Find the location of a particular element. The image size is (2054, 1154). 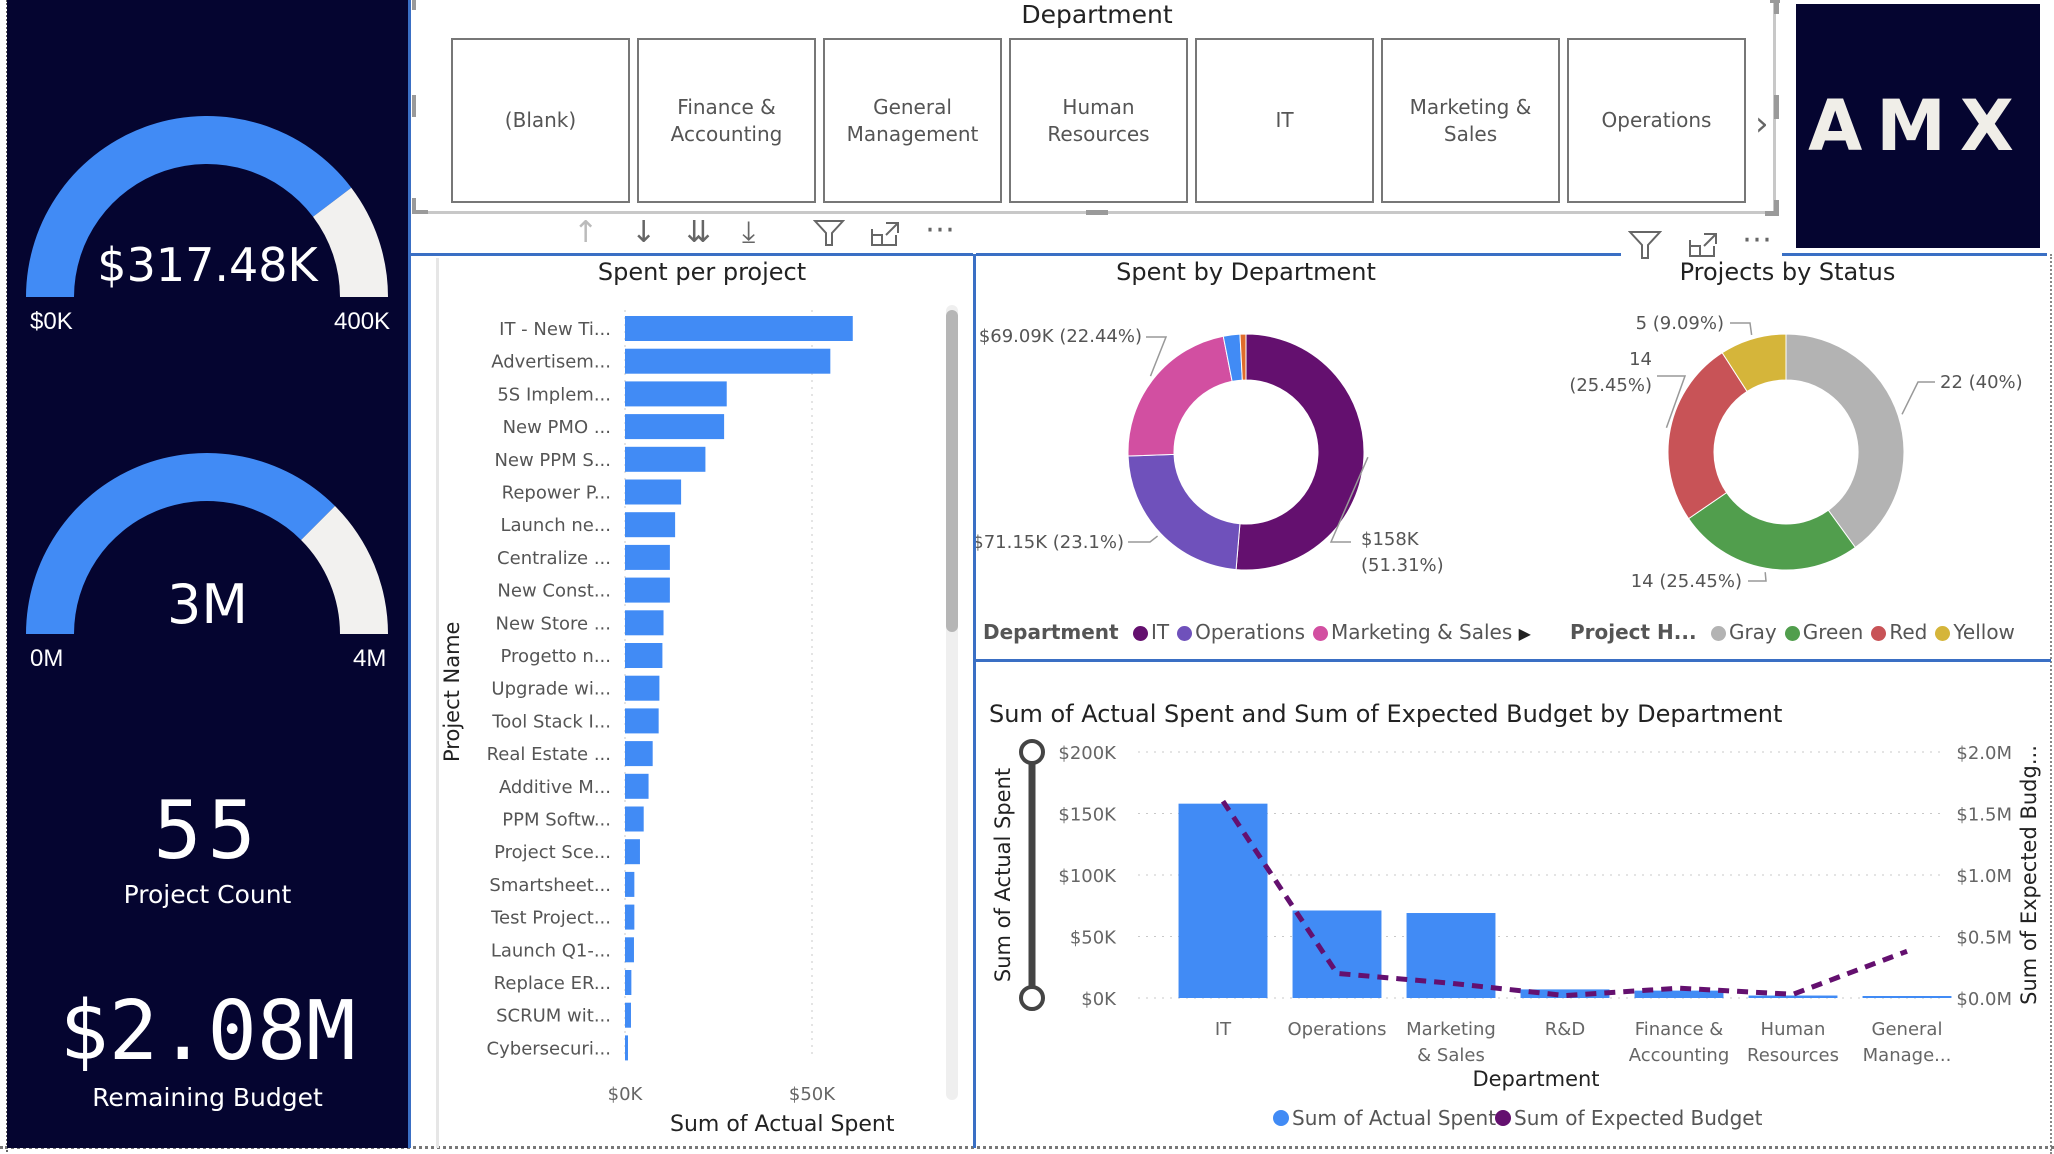

gauge-spent-value: $317.48K is located at coordinates (207, 265).